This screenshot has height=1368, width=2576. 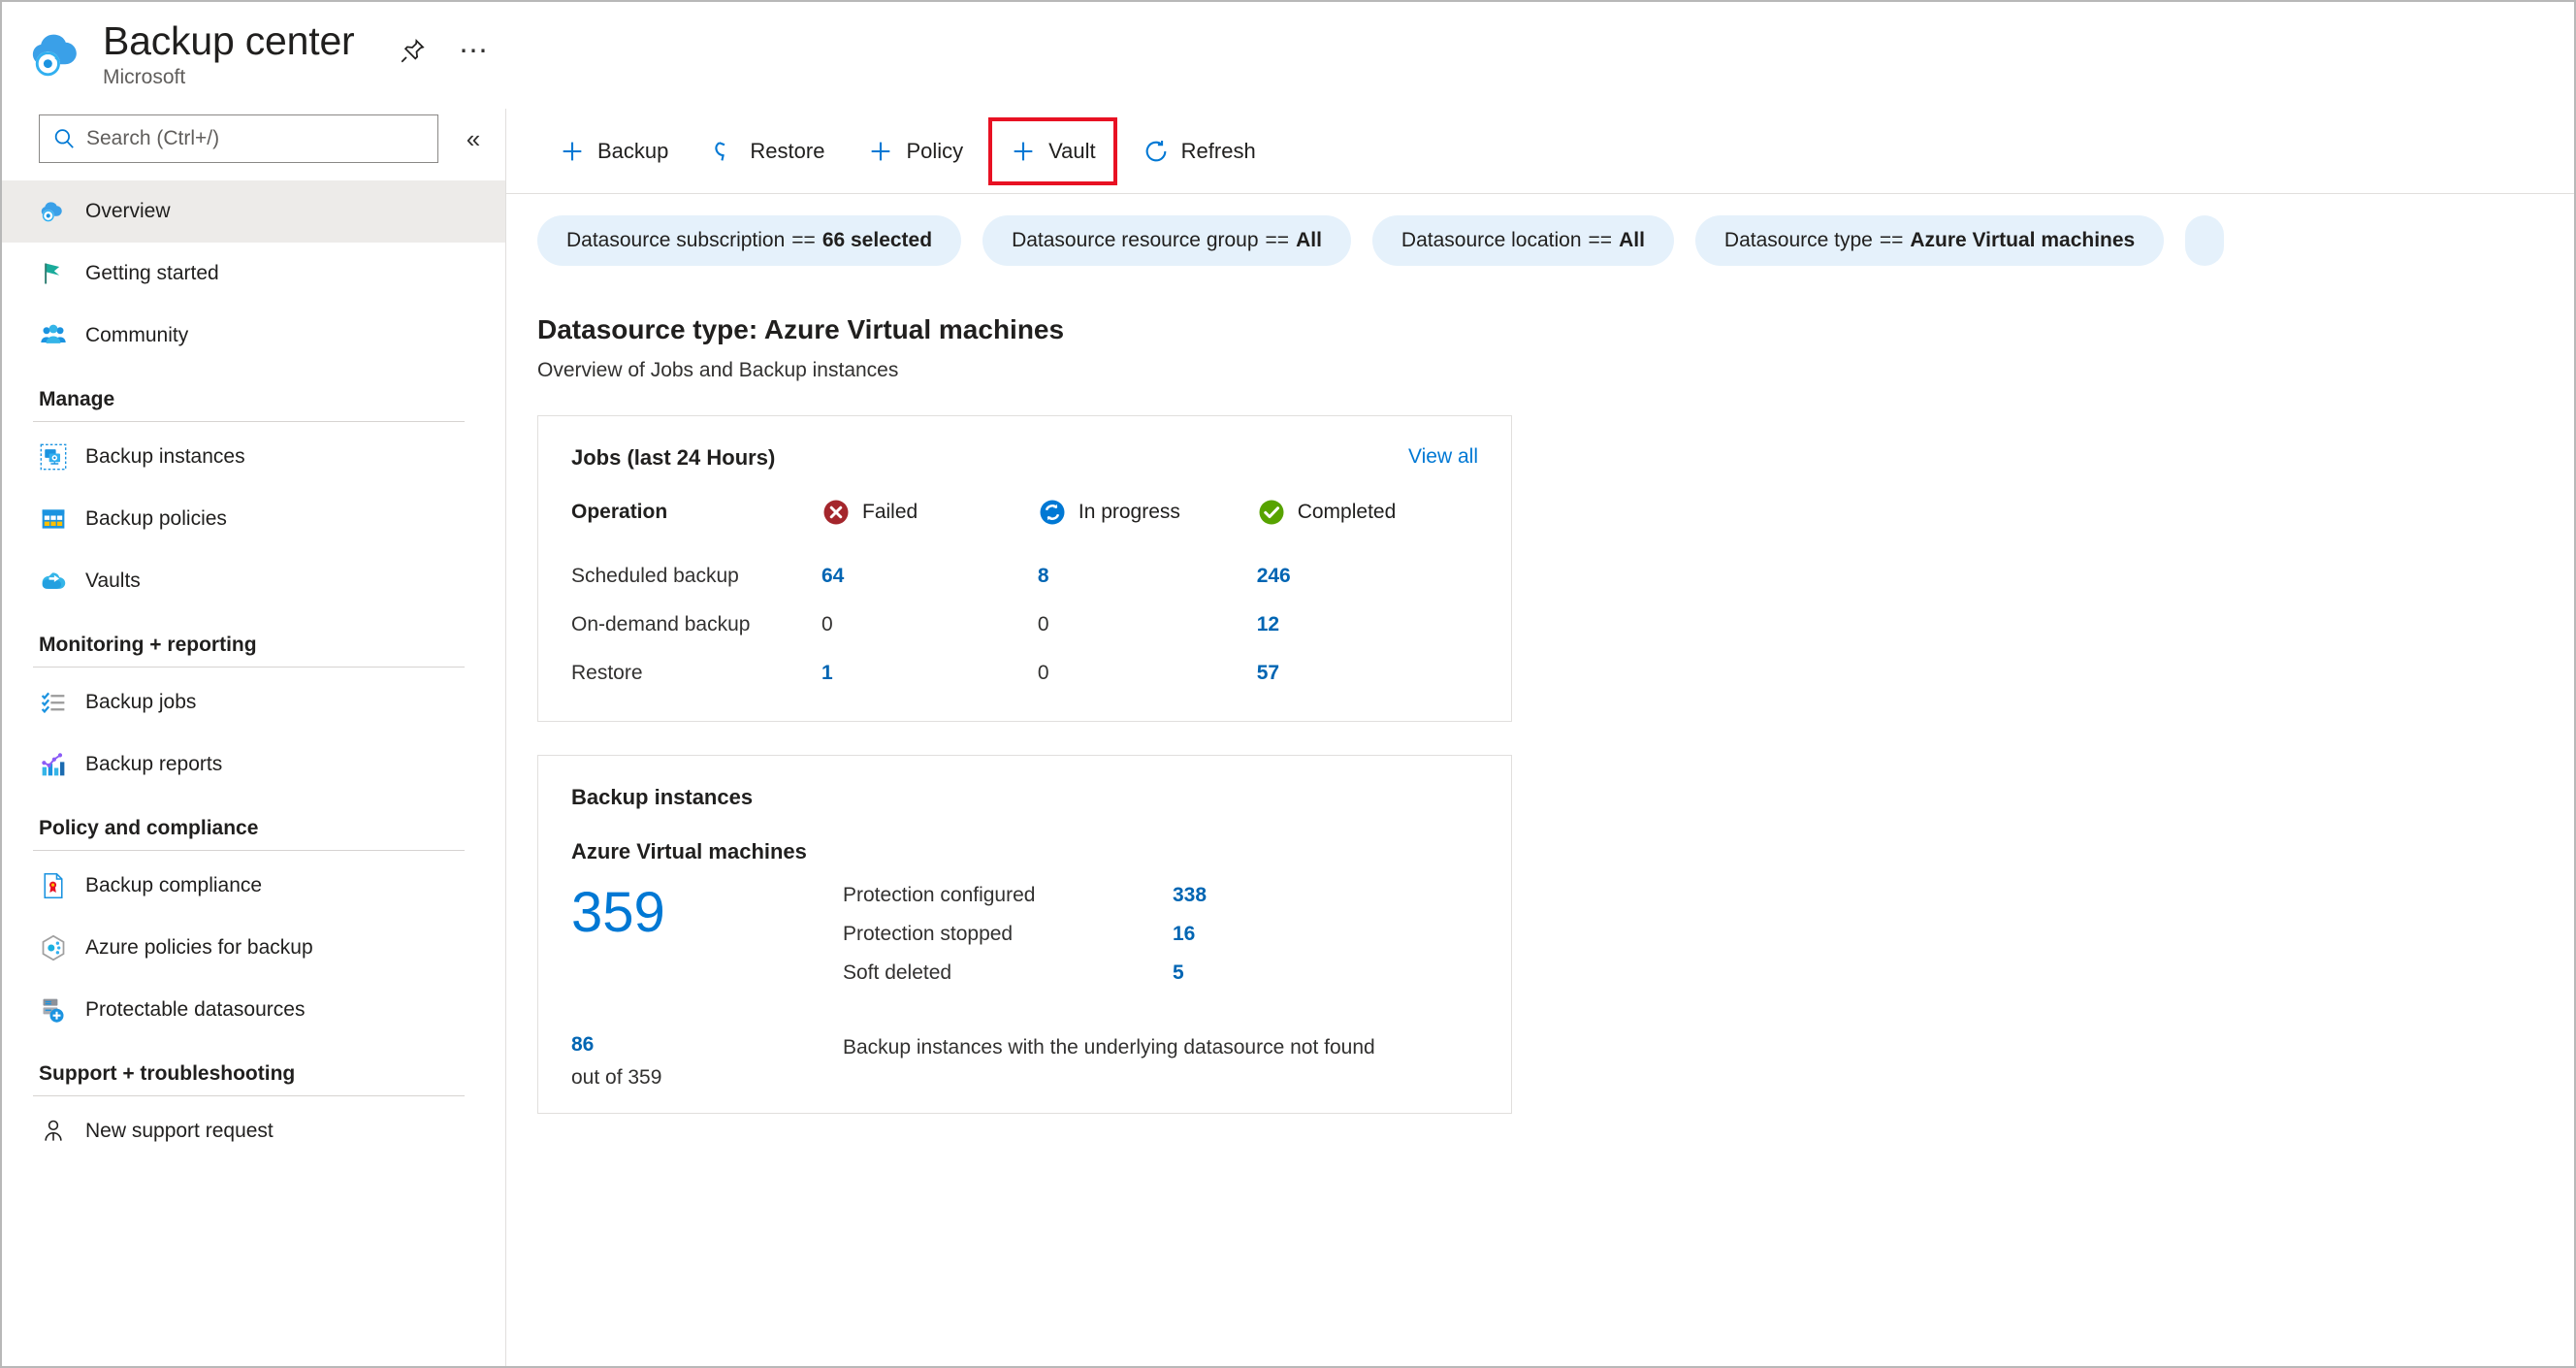 What do you see at coordinates (935, 150) in the screenshot?
I see `command-label: Policy` at bounding box center [935, 150].